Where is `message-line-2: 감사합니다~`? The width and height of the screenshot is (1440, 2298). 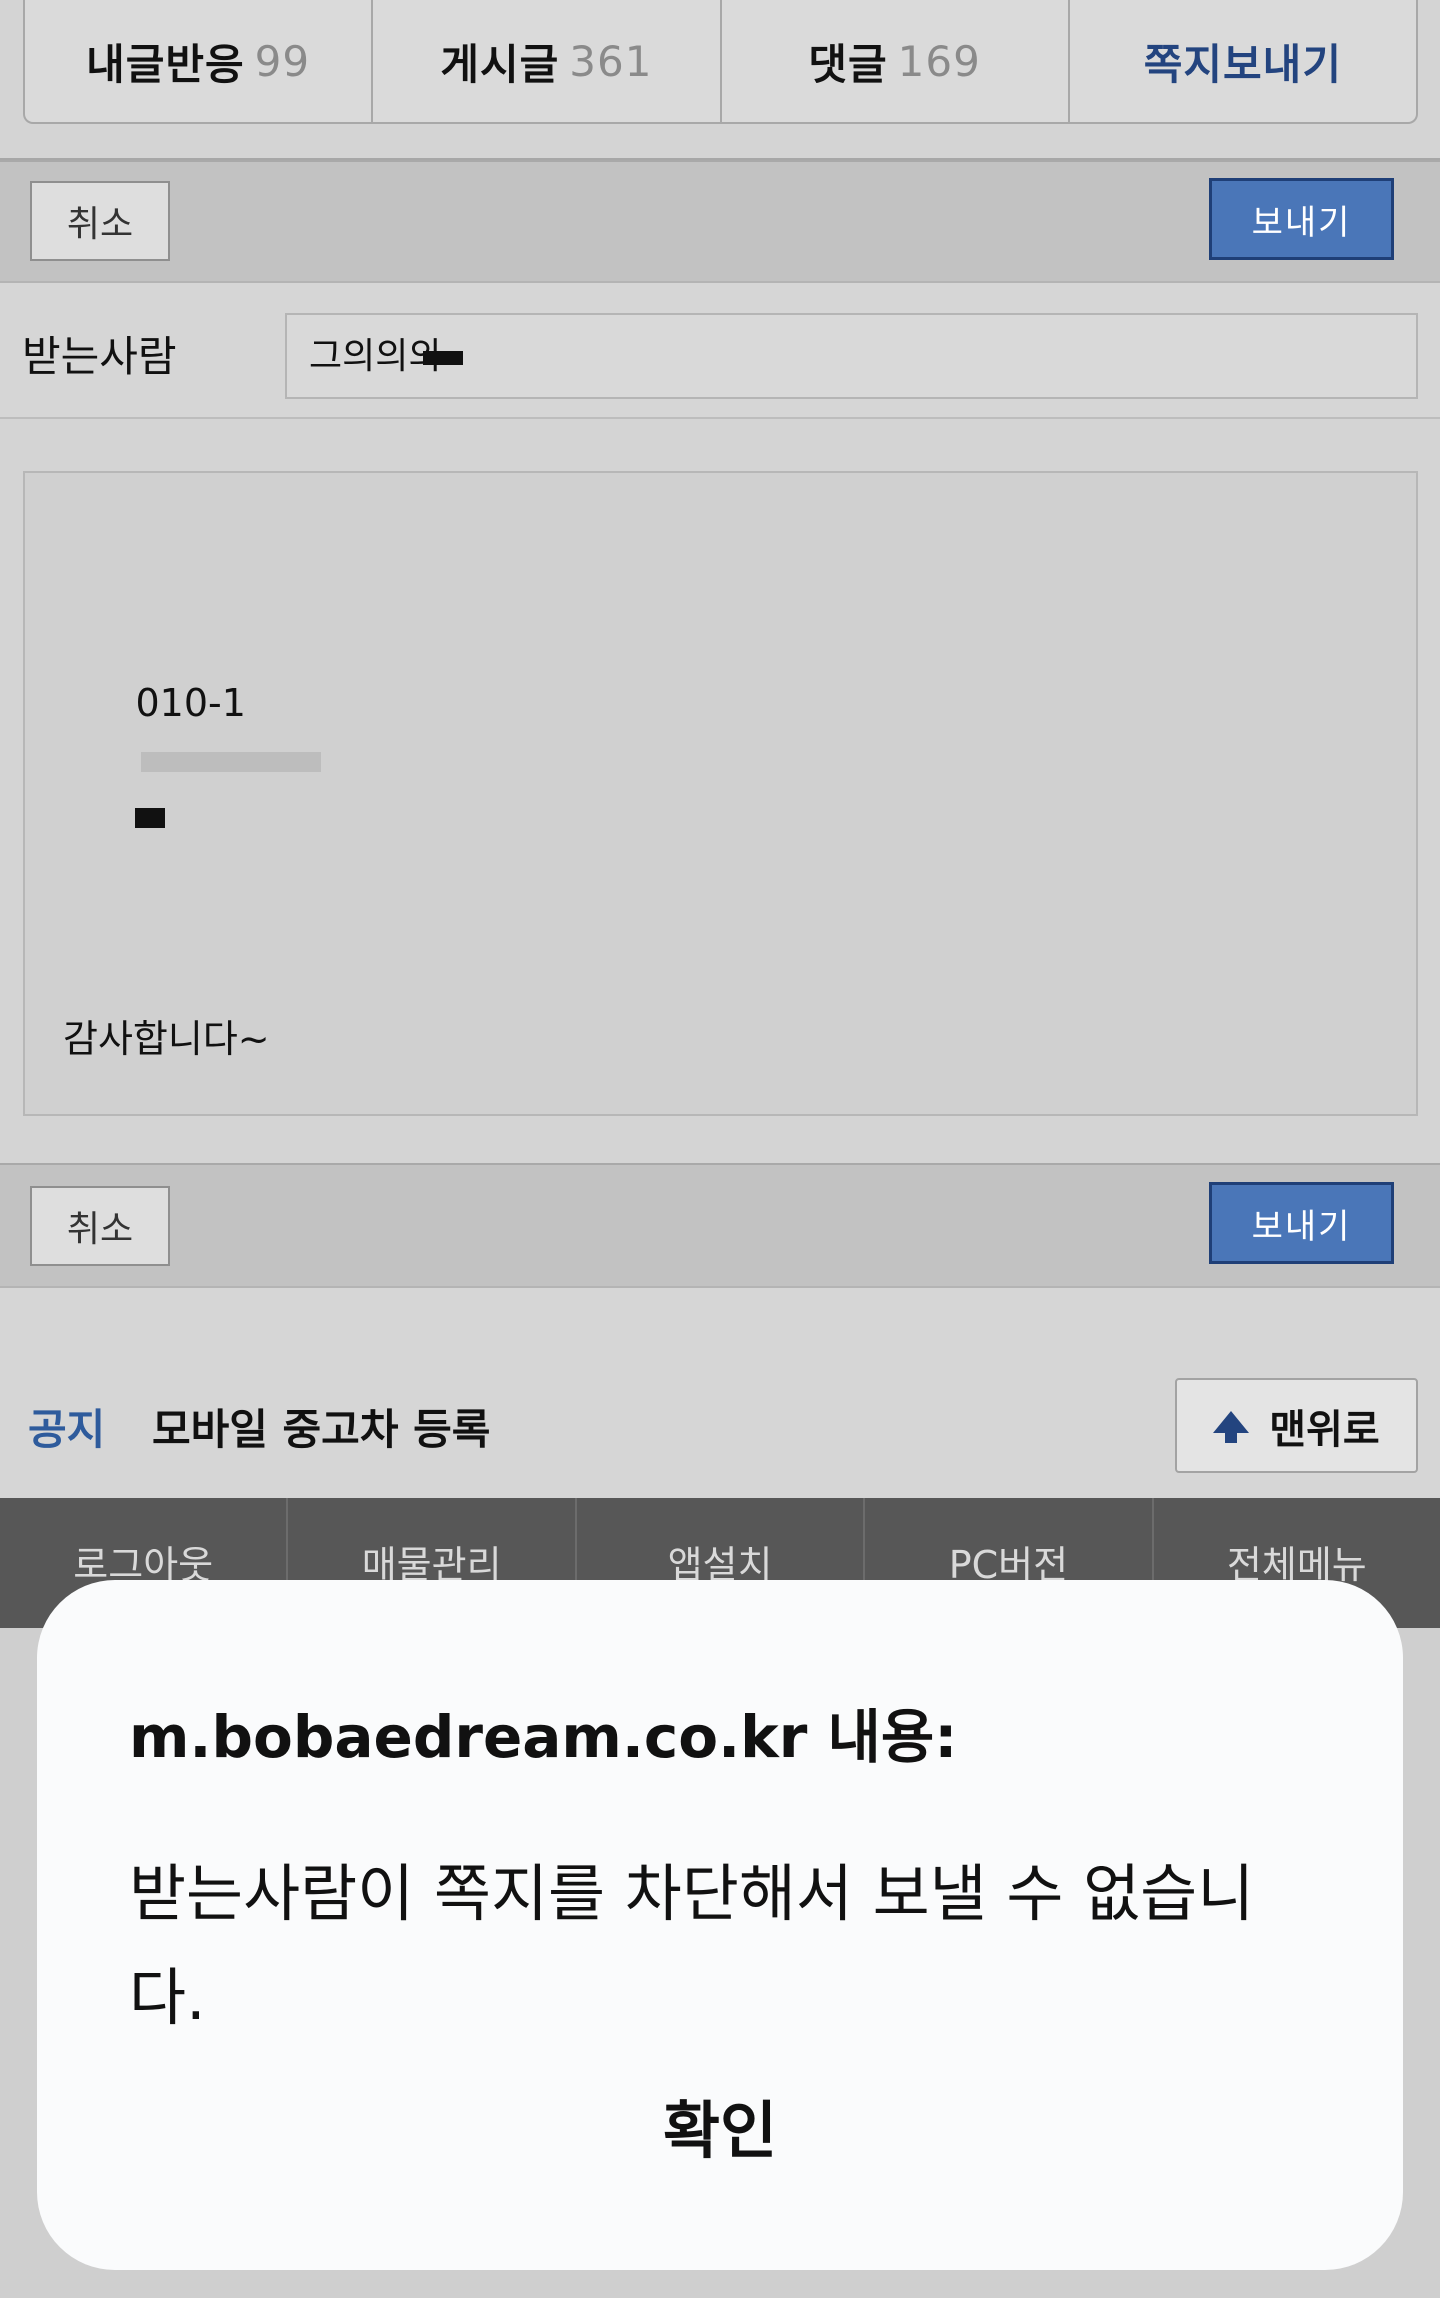 message-line-2: 감사합니다~ is located at coordinates (166, 1039).